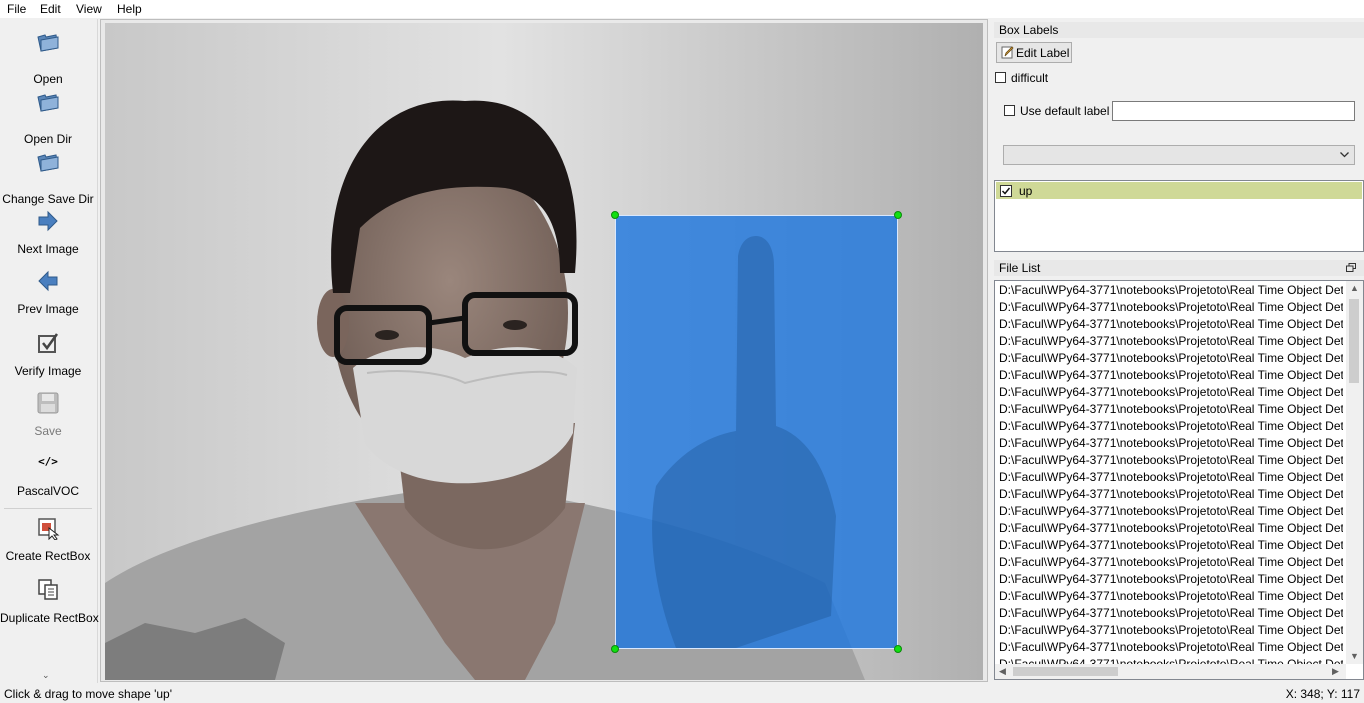 The width and height of the screenshot is (1364, 703). What do you see at coordinates (1043, 53) in the screenshot?
I see `edit-label-text: Edit Label` at bounding box center [1043, 53].